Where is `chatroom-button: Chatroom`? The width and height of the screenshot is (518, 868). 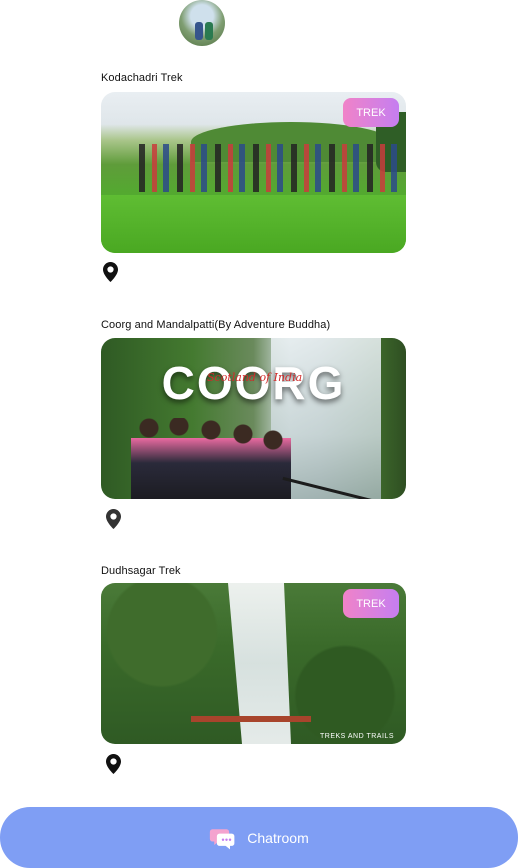 chatroom-button: Chatroom is located at coordinates (259, 837).